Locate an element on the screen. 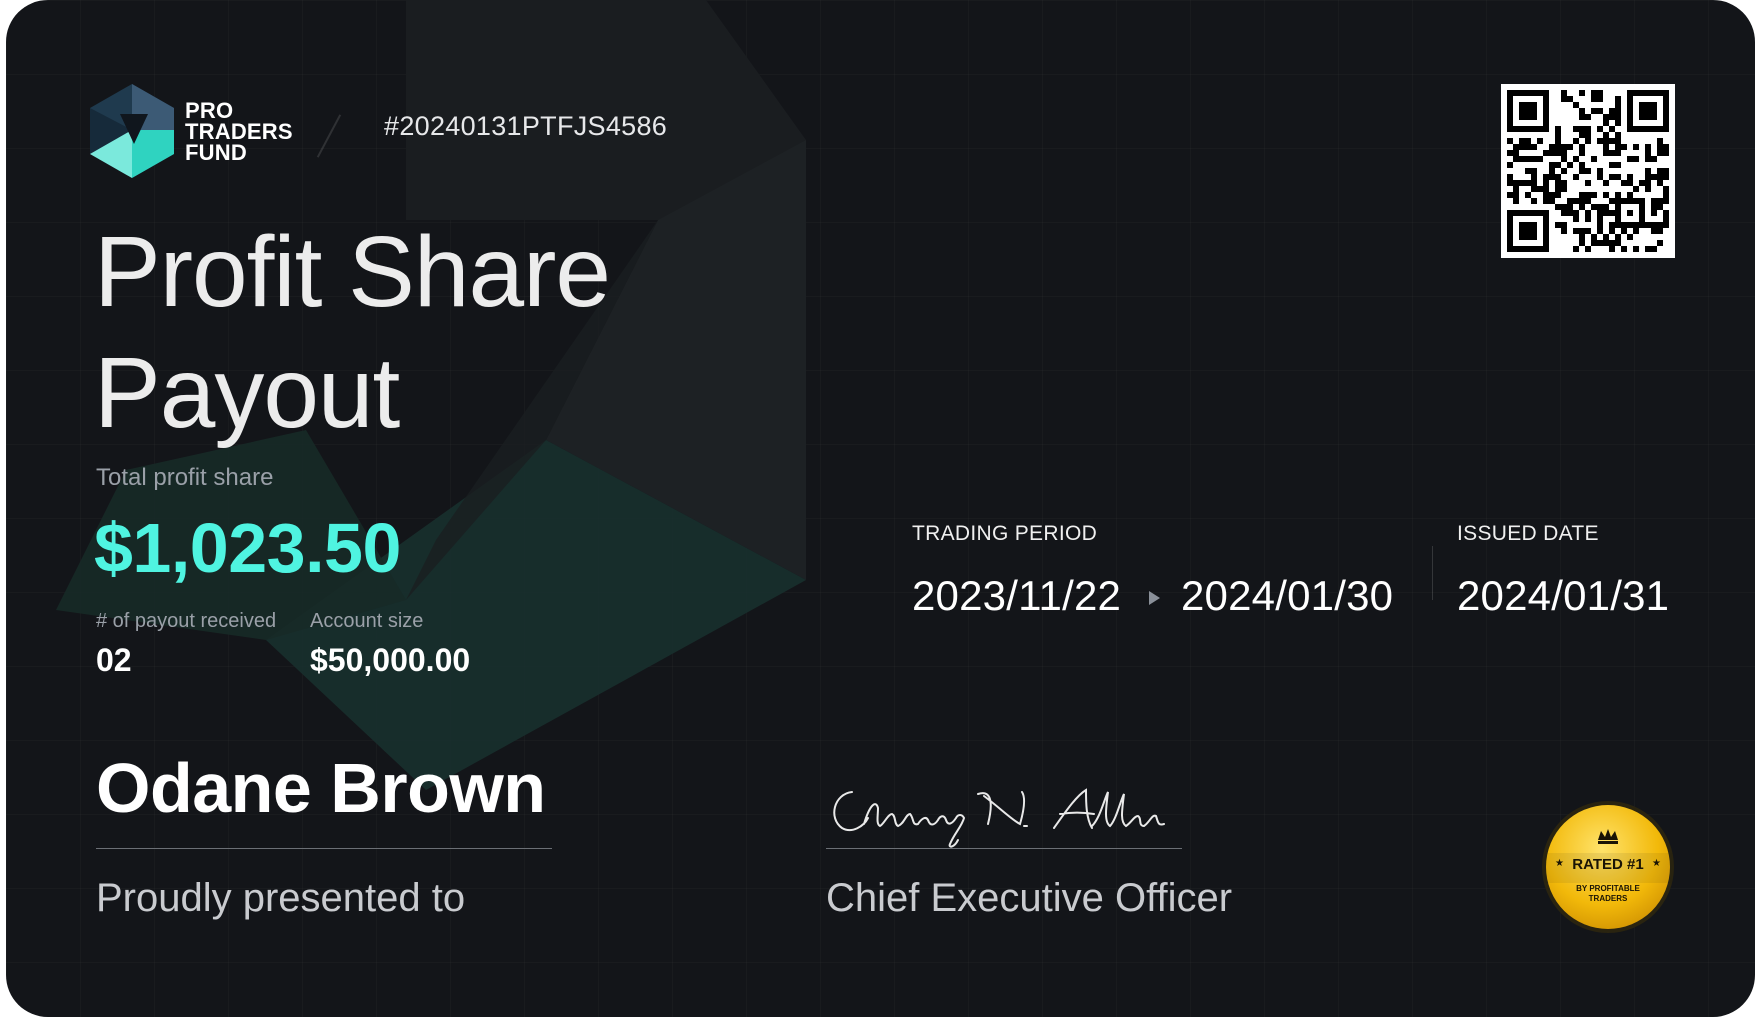  date-divider is located at coordinates (1432, 573).